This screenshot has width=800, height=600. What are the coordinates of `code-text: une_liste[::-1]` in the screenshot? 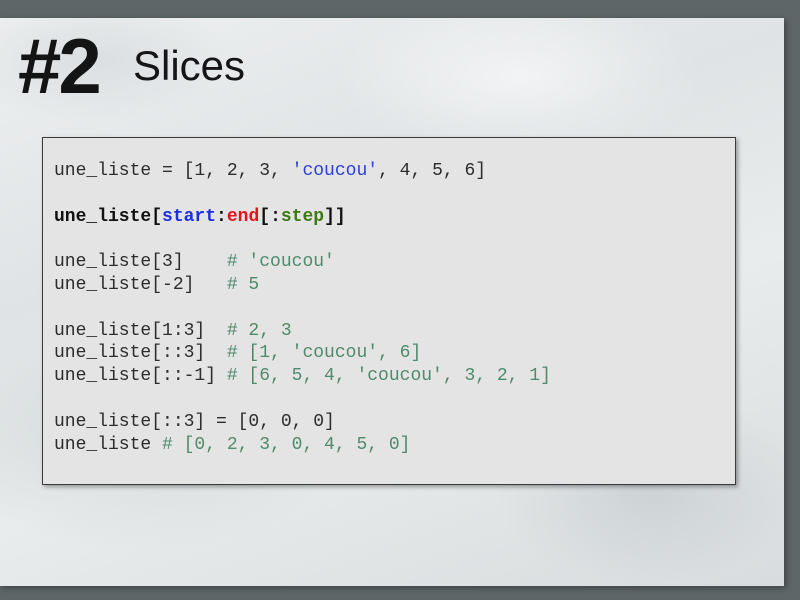 It's located at (140, 376).